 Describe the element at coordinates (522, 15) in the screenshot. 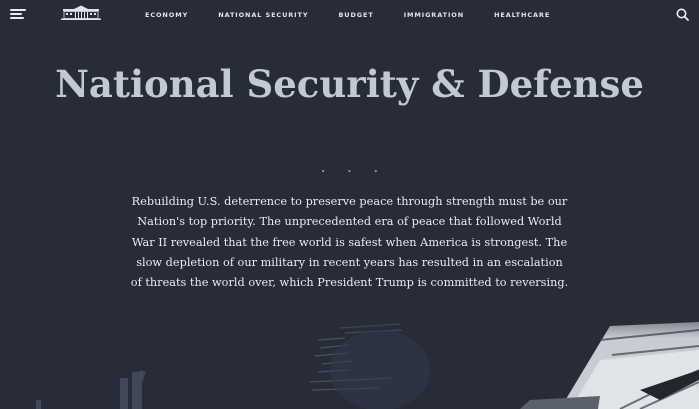

I see `nav-item-healthcare: HEALTHCARE` at that location.